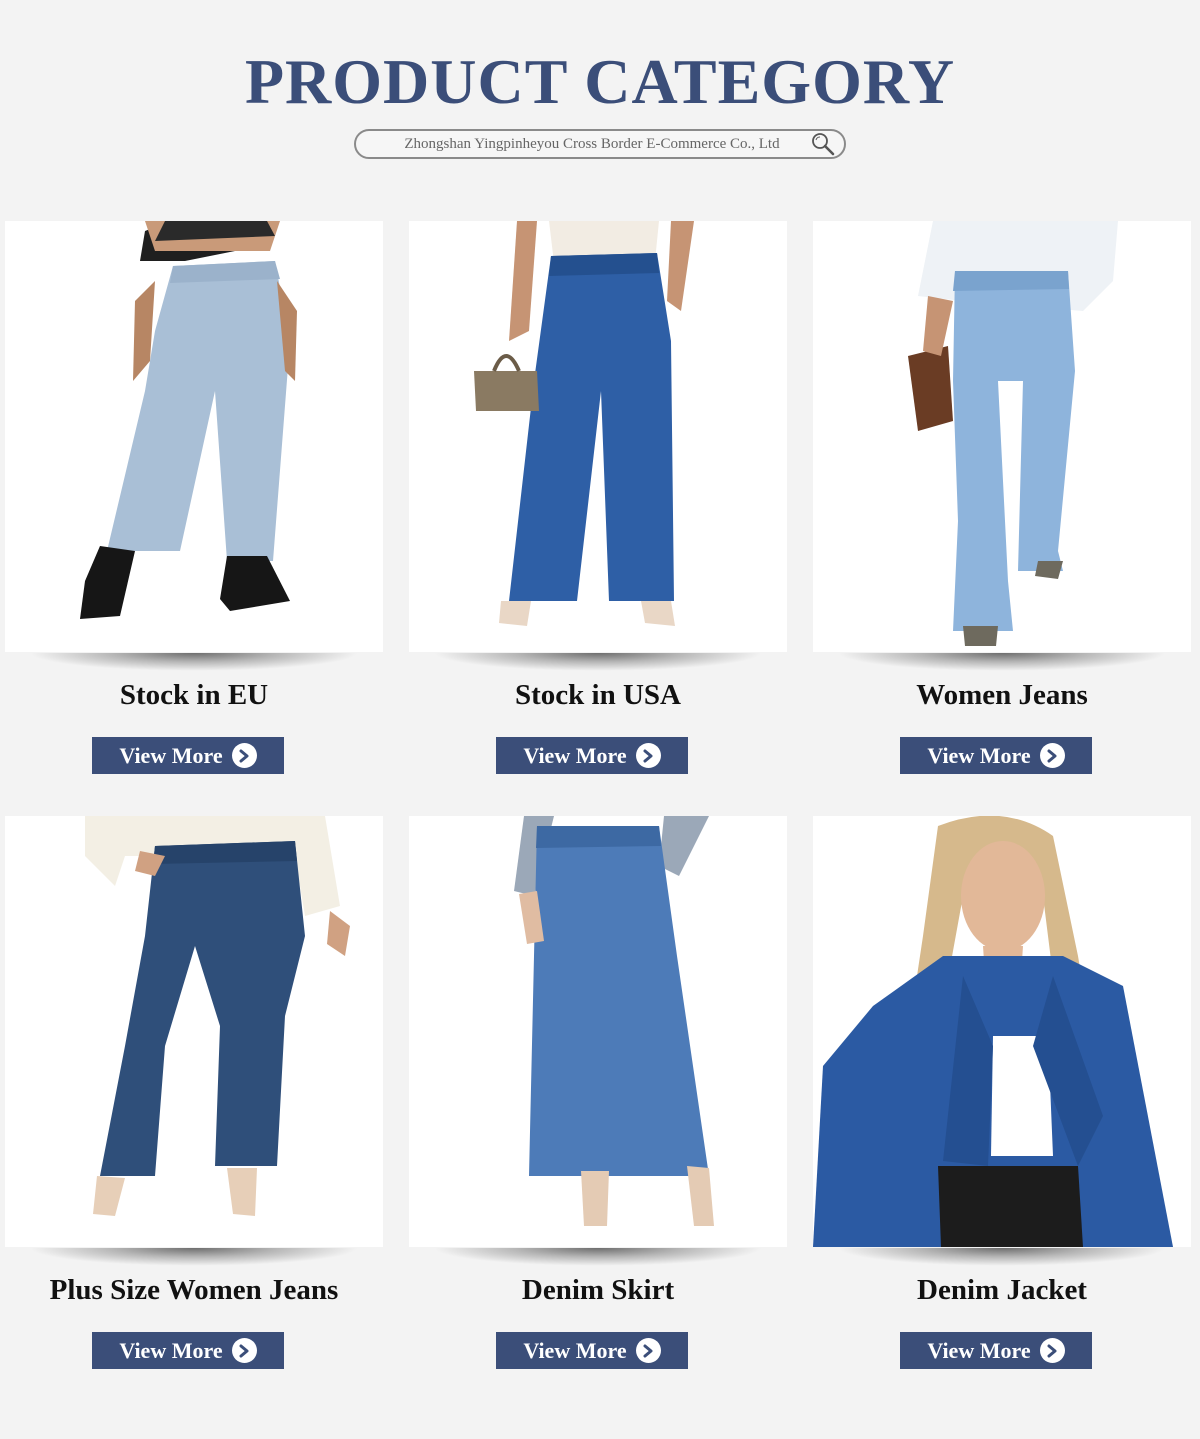 The width and height of the screenshot is (1200, 1439). What do you see at coordinates (1002, 436) in the screenshot?
I see `light-flare-jeans-photo` at bounding box center [1002, 436].